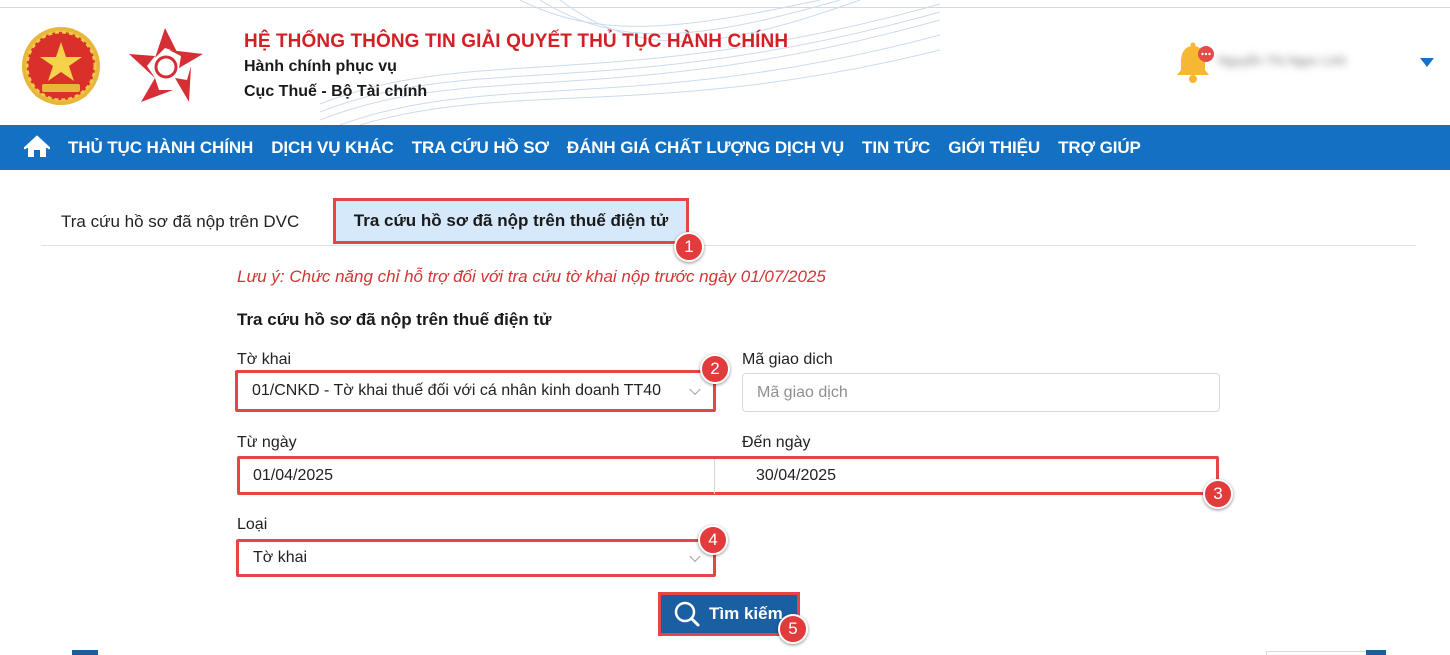  What do you see at coordinates (336, 91) in the screenshot?
I see `system-subtitle-agency: Cục Thuế - Bộ Tài chính` at bounding box center [336, 91].